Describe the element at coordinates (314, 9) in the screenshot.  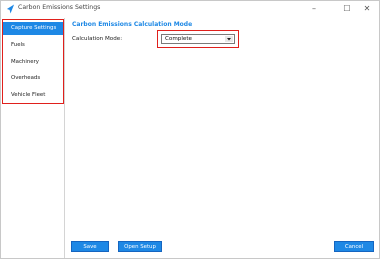
I see `minimize-button: –` at that location.